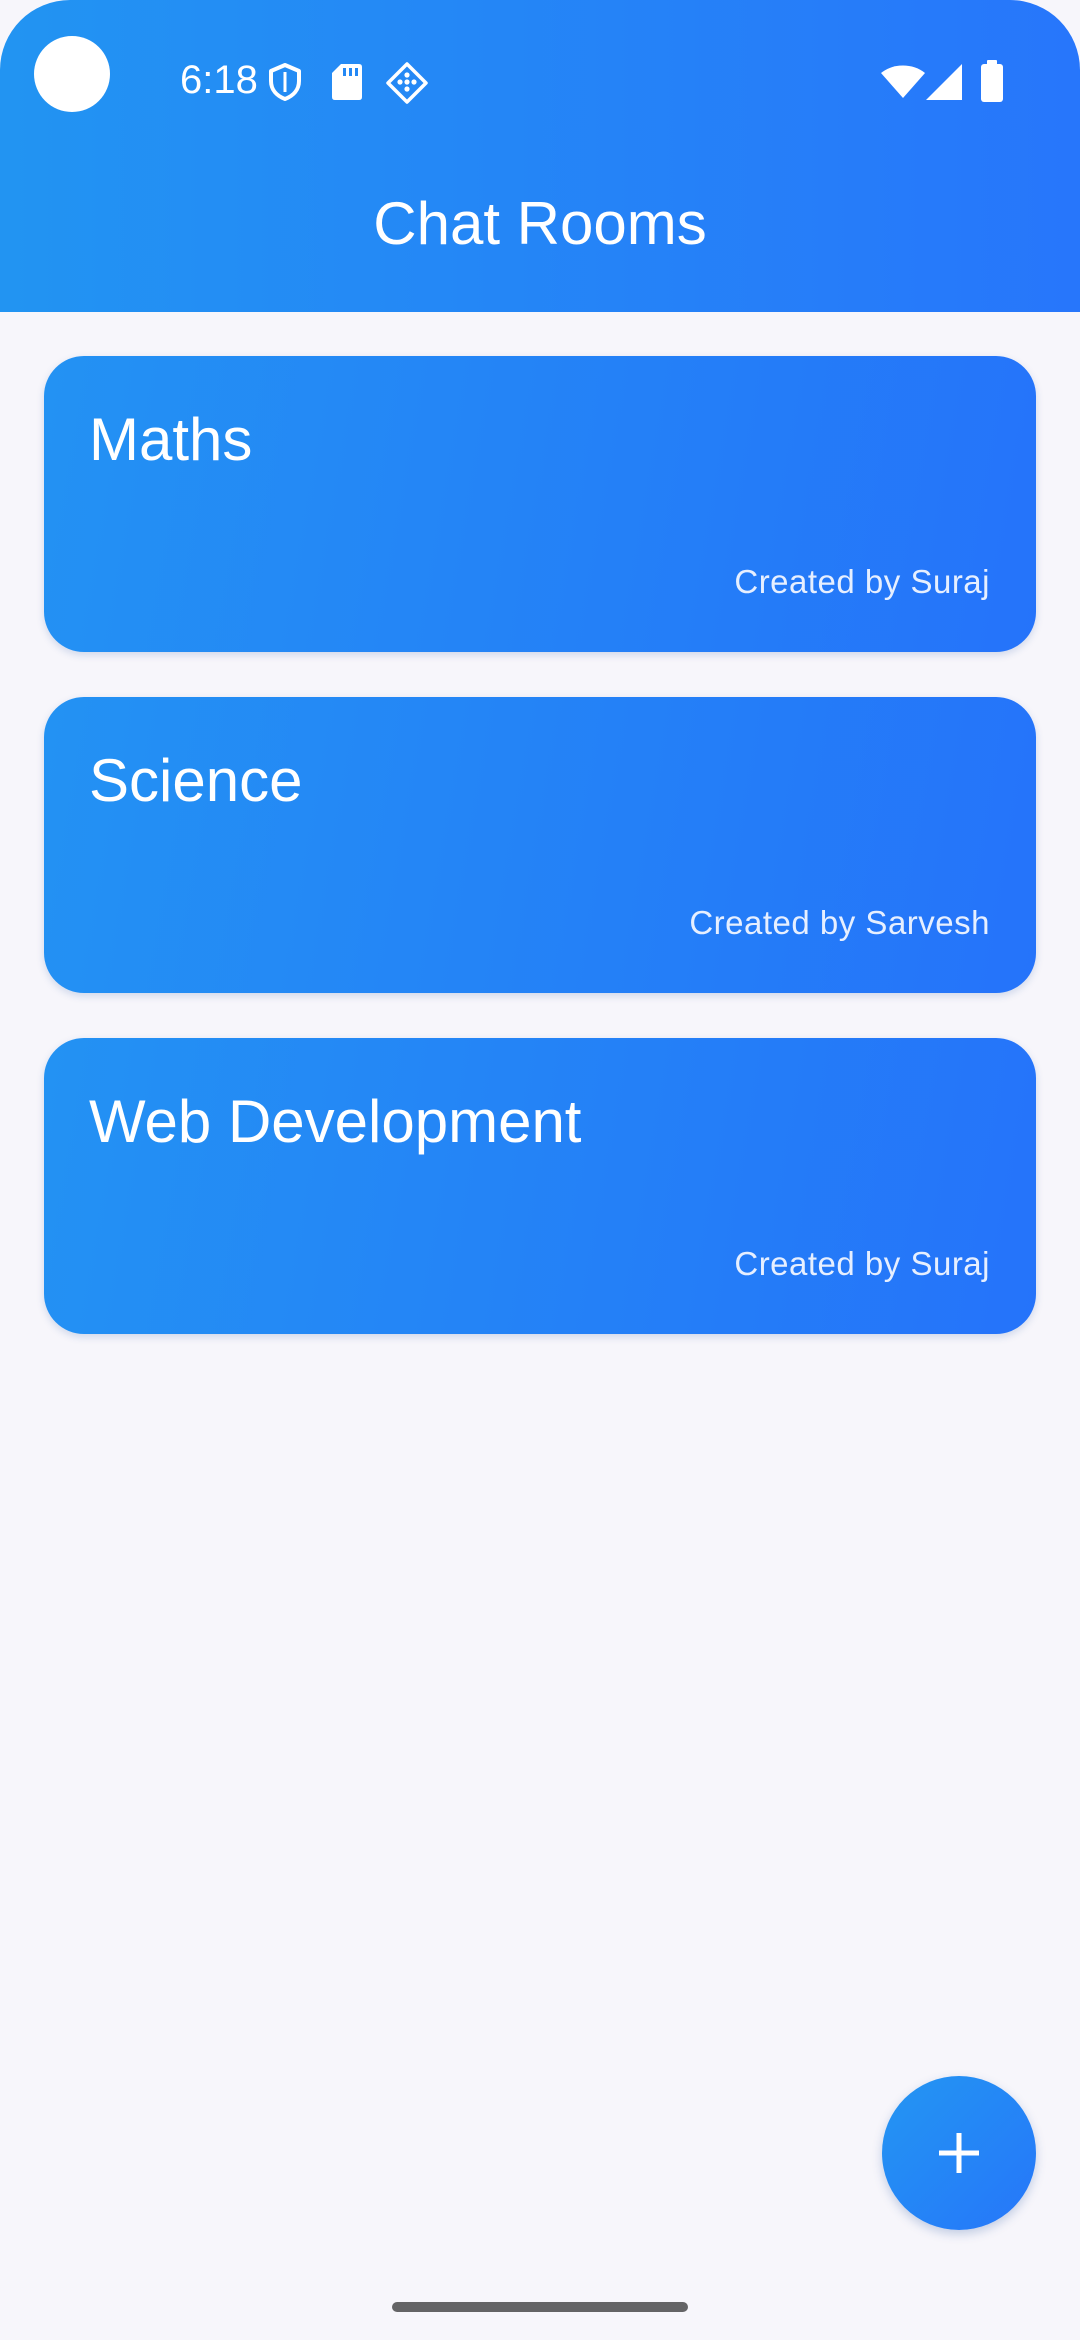  I want to click on home-indicator, so click(540, 2307).